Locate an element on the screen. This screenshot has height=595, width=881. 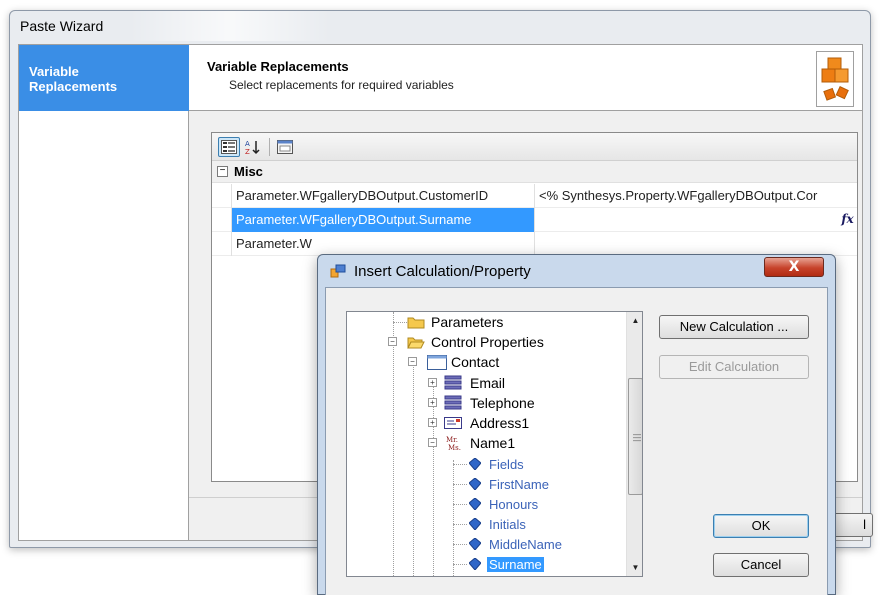
property-grid-toolbar: A Z is located at coordinates (534, 147).